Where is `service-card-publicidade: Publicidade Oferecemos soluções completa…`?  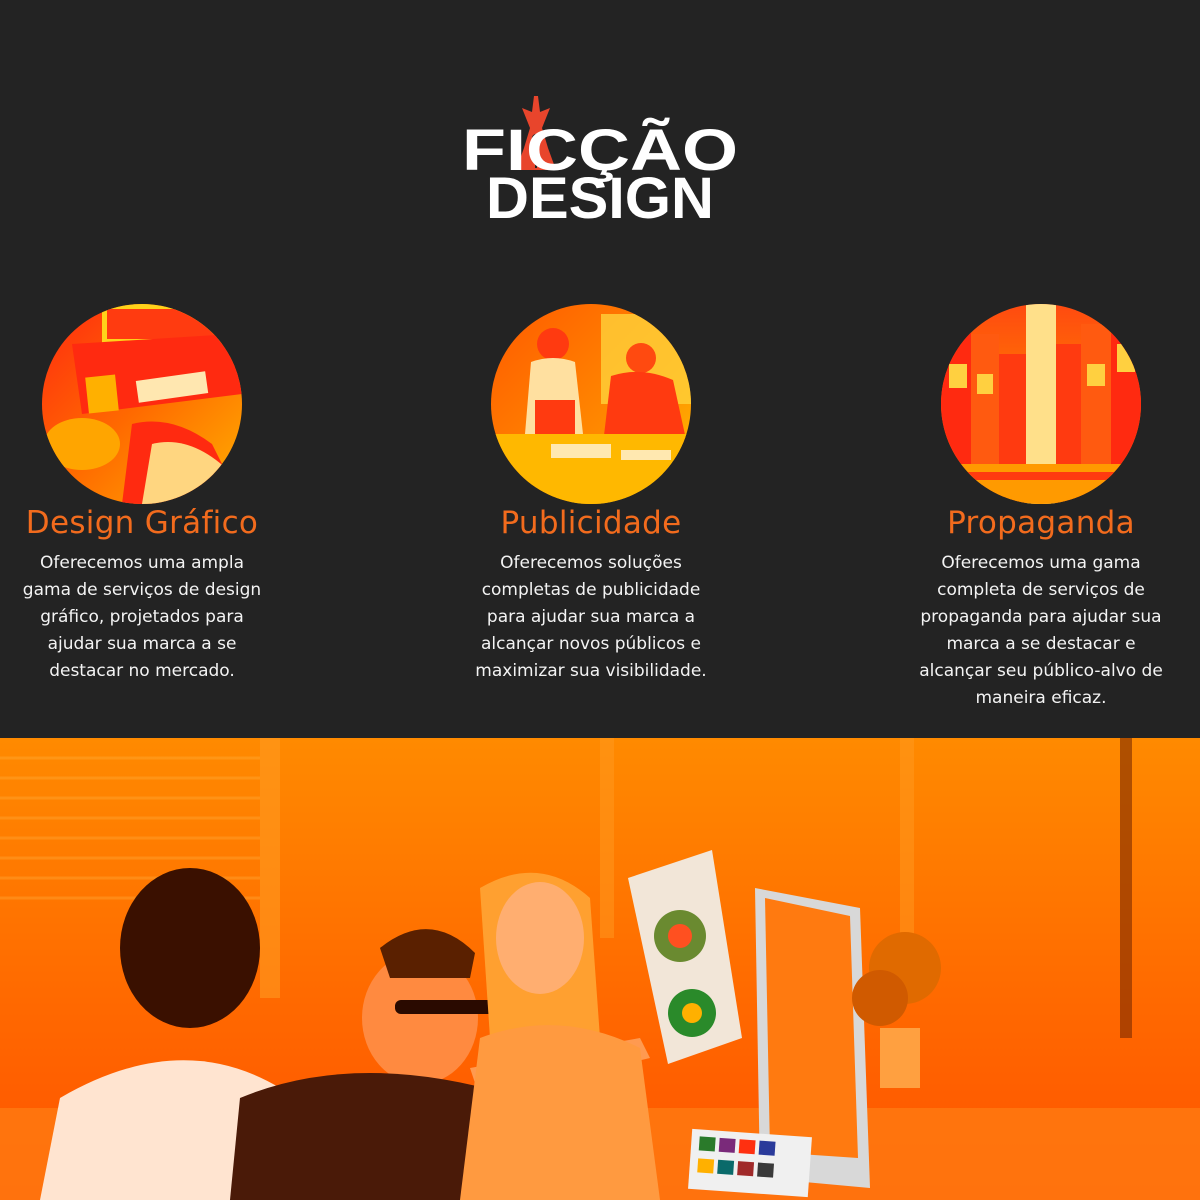
service-card-publicidade: Publicidade Oferecemos soluções completa… is located at coordinates (591, 494).